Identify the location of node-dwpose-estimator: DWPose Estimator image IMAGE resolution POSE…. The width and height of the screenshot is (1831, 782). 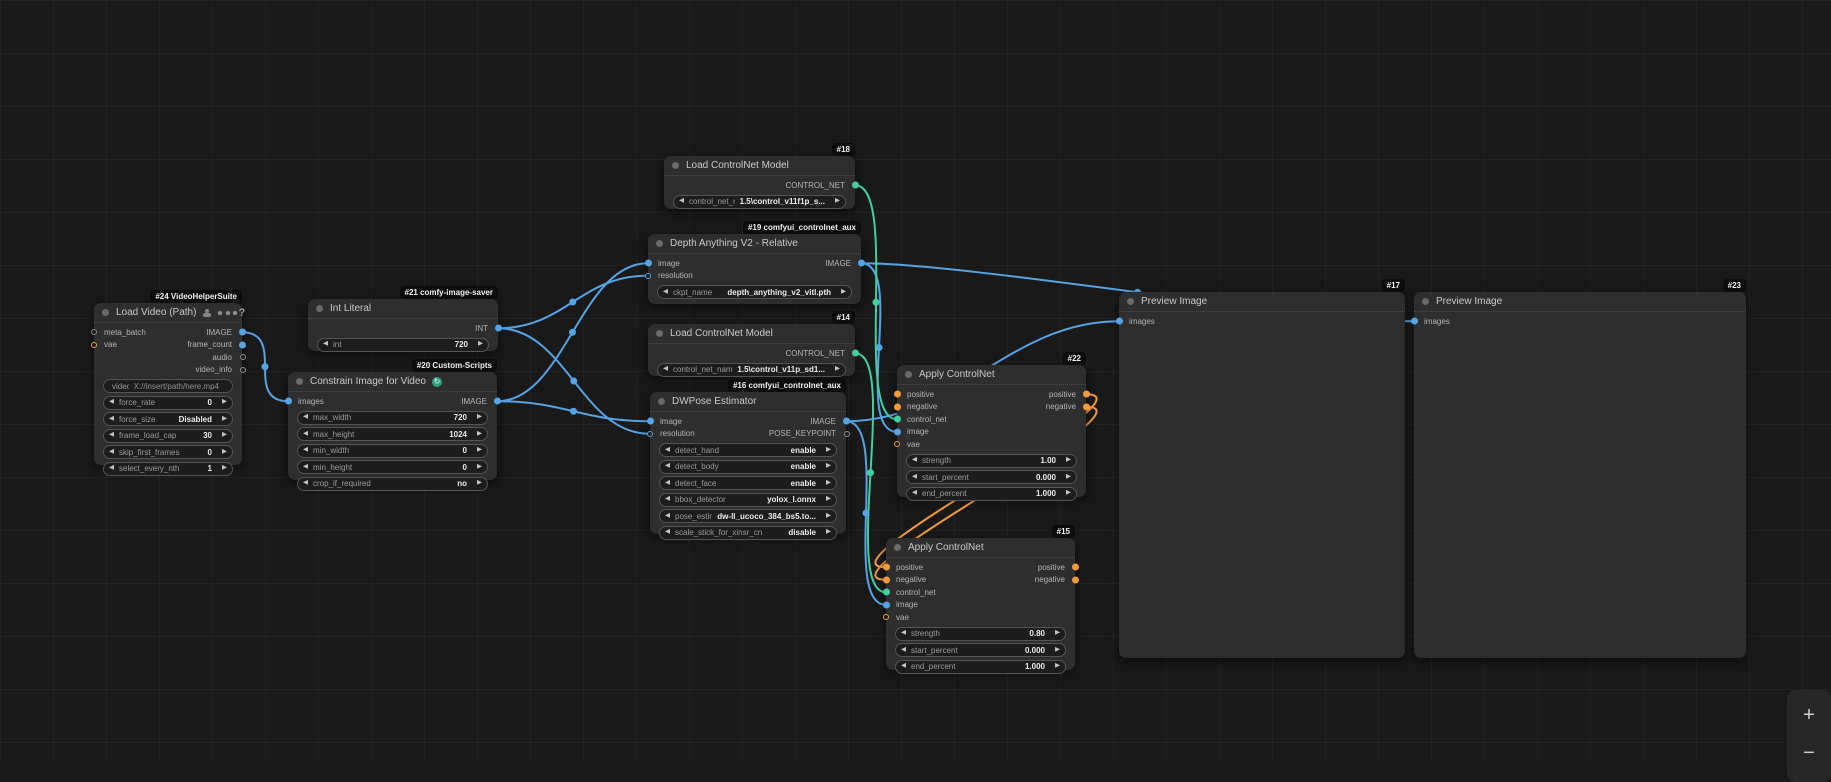
(748, 466).